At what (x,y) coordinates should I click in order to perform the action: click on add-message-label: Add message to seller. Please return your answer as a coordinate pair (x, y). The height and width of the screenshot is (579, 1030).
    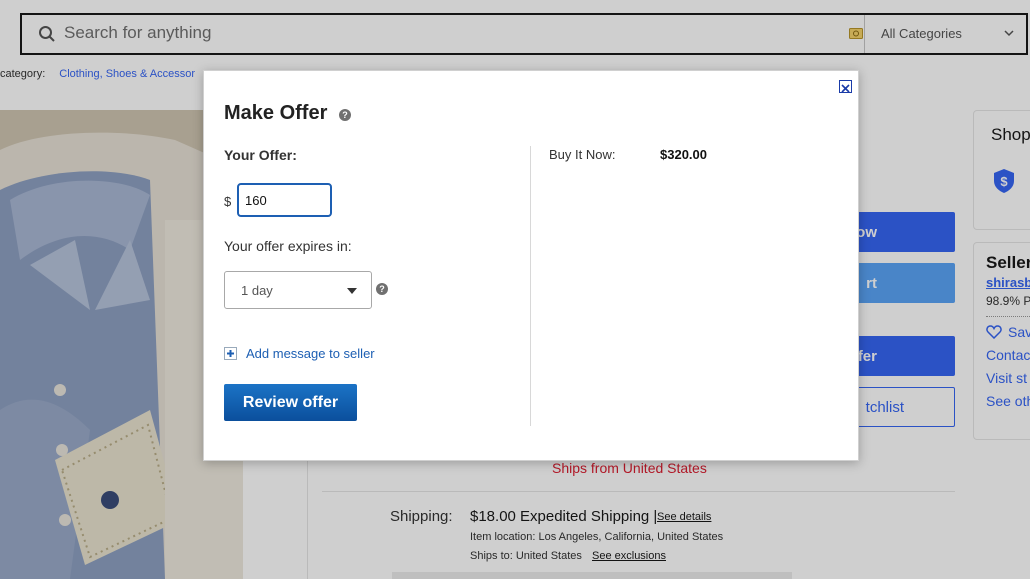
    Looking at the image, I should click on (310, 353).